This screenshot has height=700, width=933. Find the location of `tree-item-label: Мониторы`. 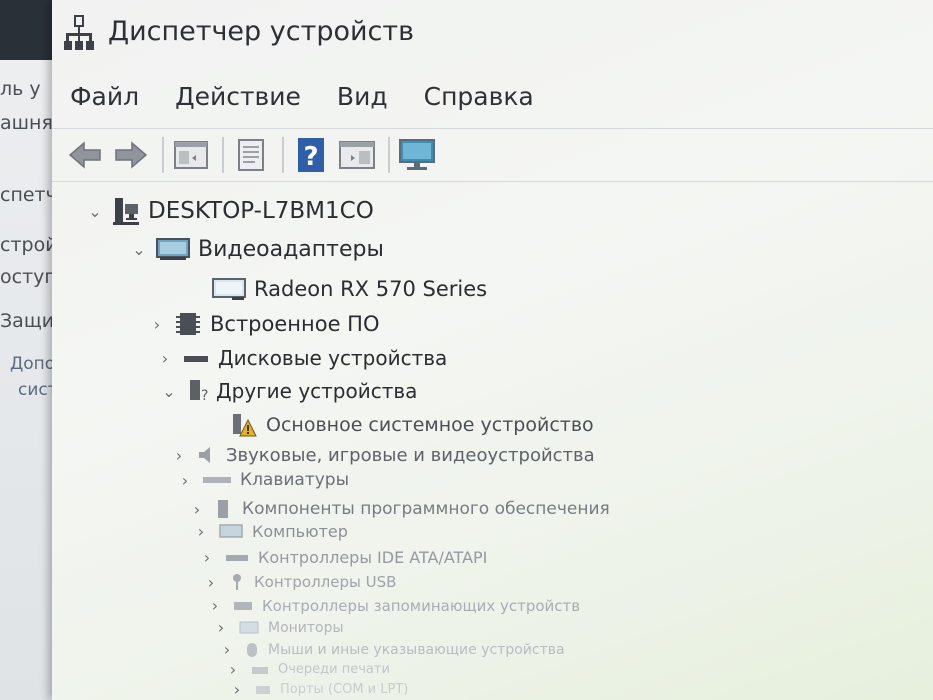

tree-item-label: Мониторы is located at coordinates (306, 627).